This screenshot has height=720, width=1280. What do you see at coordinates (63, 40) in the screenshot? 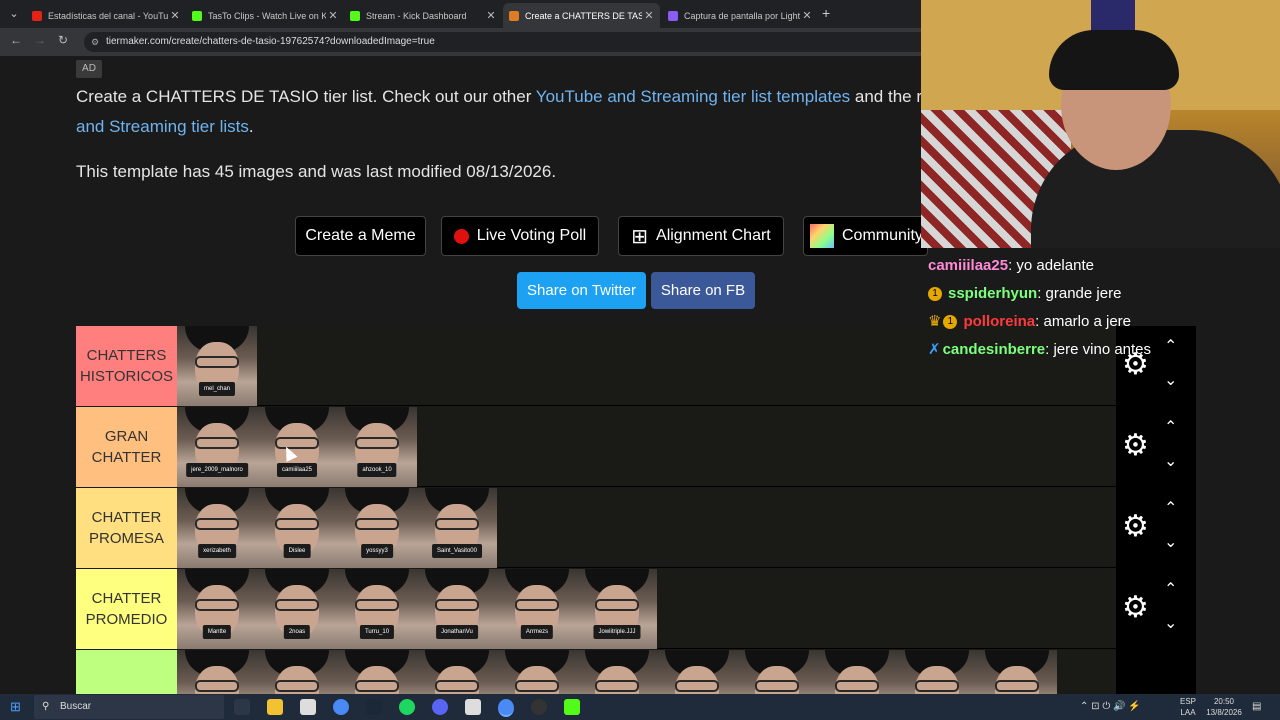
I see `reload-icon: ↻` at bounding box center [63, 40].